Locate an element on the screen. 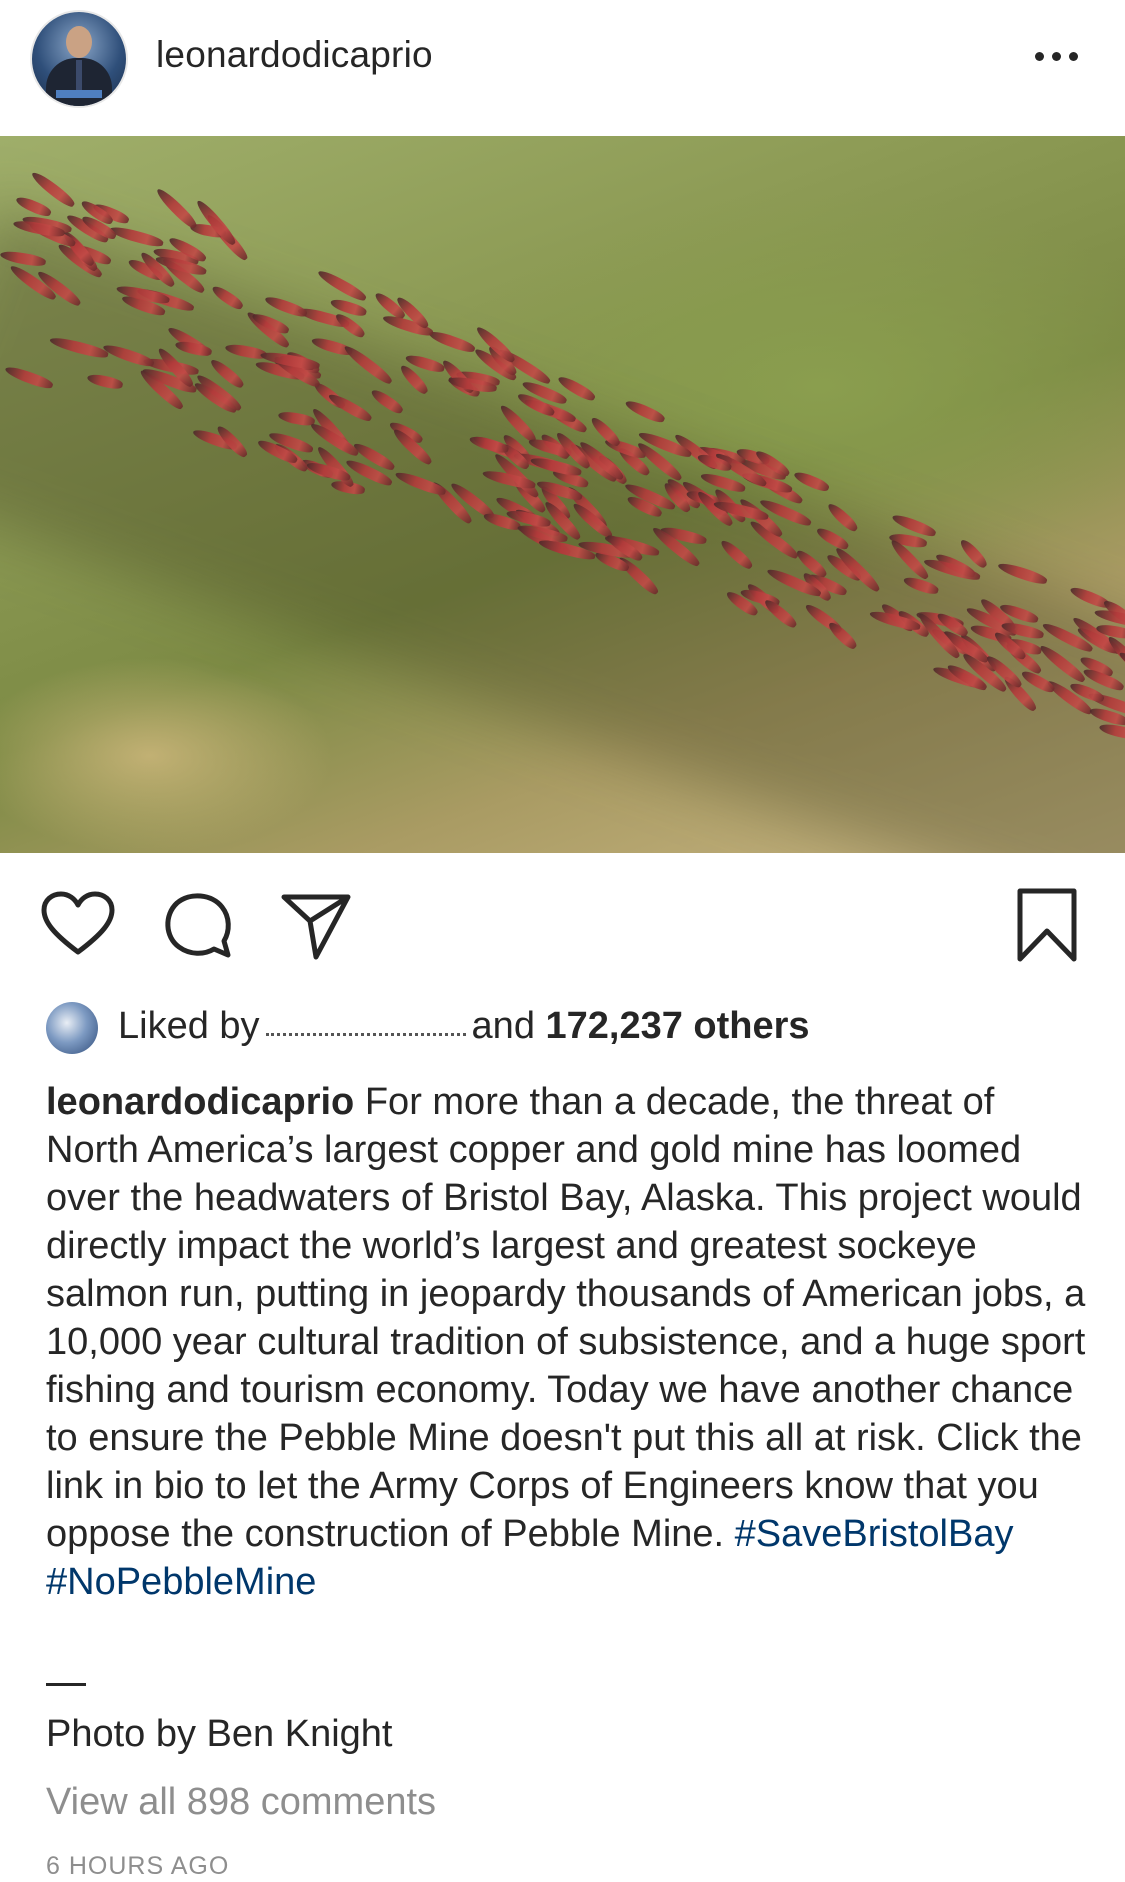 This screenshot has height=1882, width=1125. heart-icon is located at coordinates (78, 924).